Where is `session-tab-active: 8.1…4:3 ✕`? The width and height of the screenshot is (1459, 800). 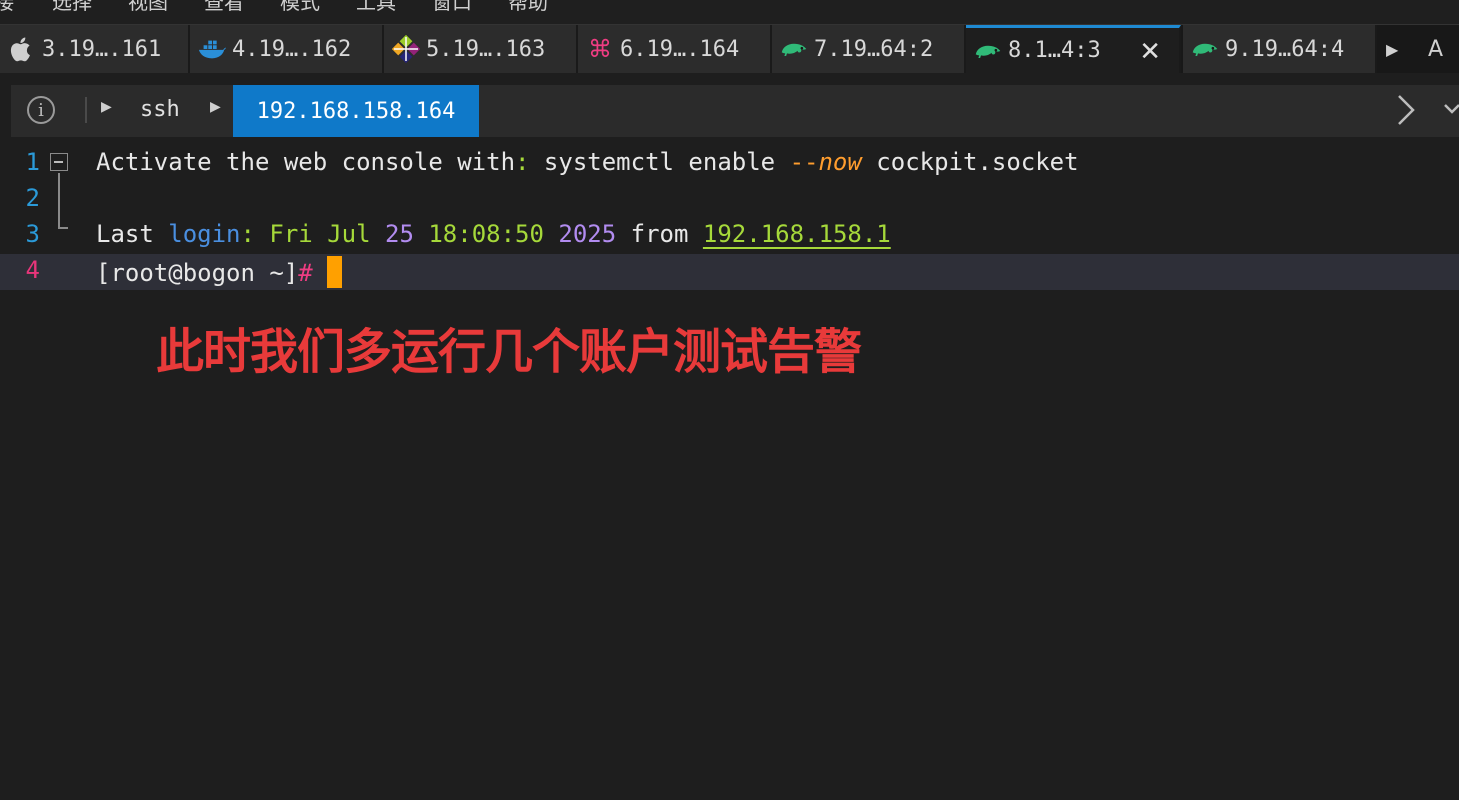
session-tab-active: 8.1…4:3 ✕ is located at coordinates (1073, 49).